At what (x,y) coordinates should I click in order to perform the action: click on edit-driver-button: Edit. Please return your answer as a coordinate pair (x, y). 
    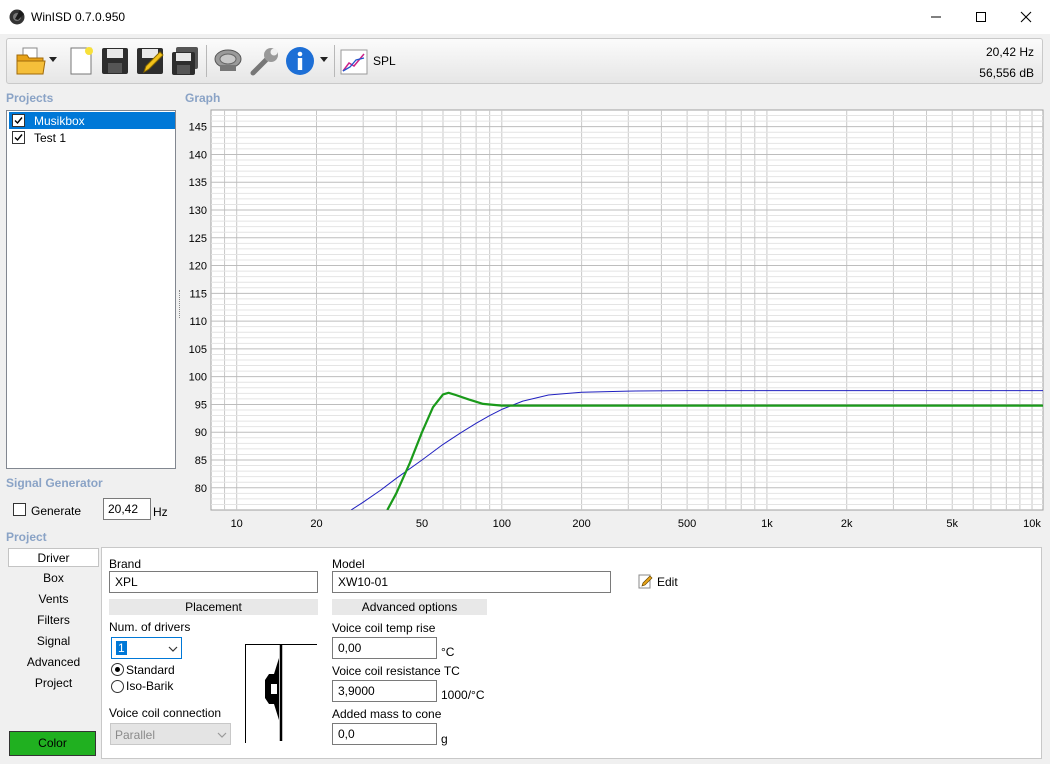
    Looking at the image, I should click on (668, 582).